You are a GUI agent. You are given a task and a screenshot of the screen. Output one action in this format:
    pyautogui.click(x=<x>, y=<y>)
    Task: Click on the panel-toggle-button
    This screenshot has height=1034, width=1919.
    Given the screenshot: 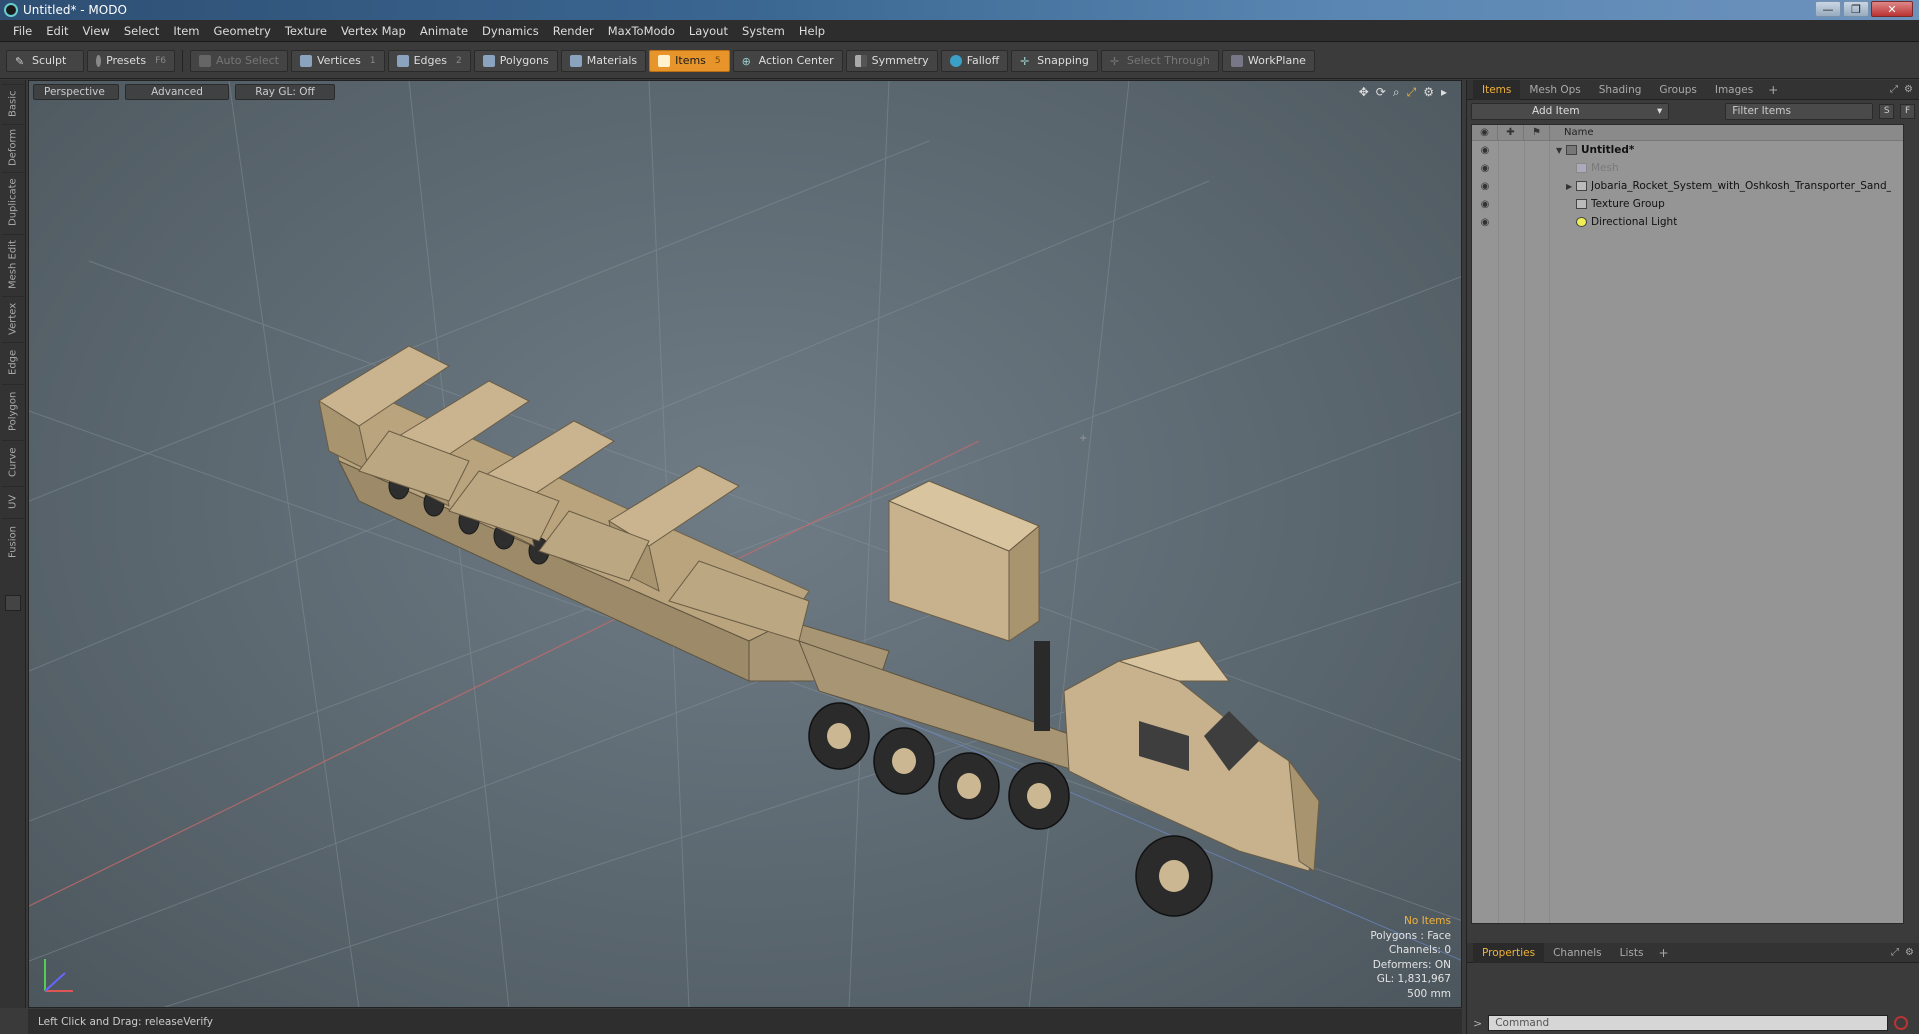 What is the action you would take?
    pyautogui.click(x=13, y=603)
    